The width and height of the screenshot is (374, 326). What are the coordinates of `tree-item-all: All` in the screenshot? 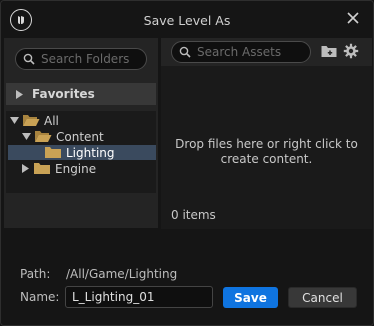 It's located at (34, 120).